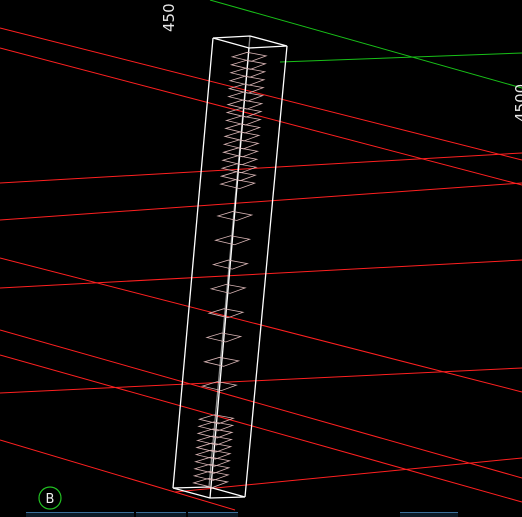 Image resolution: width=522 pixels, height=517 pixels. I want to click on grid-label-right: 4500, so click(517, 103).